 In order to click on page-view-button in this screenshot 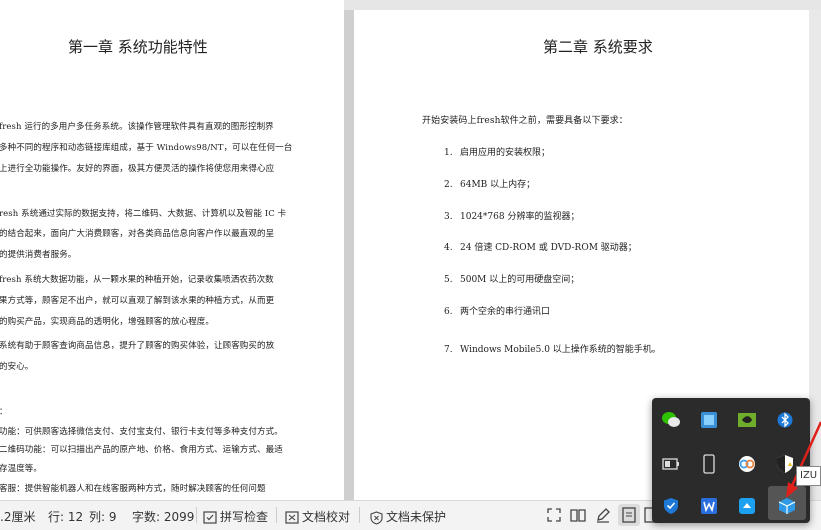, I will do `click(629, 515)`.